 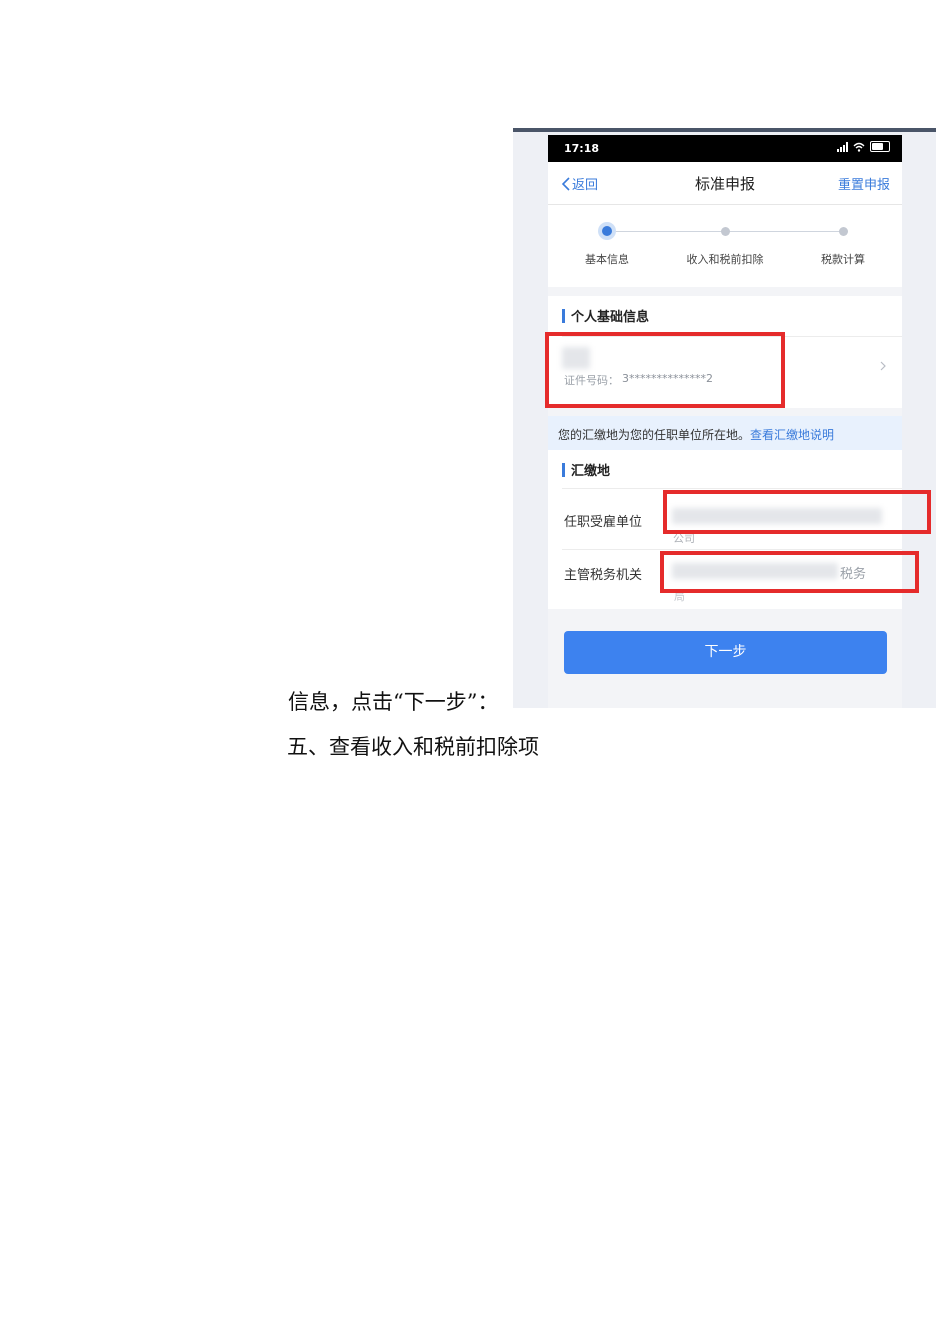 I want to click on nav-bar: 返回 标准申报 重置申报, so click(x=725, y=183).